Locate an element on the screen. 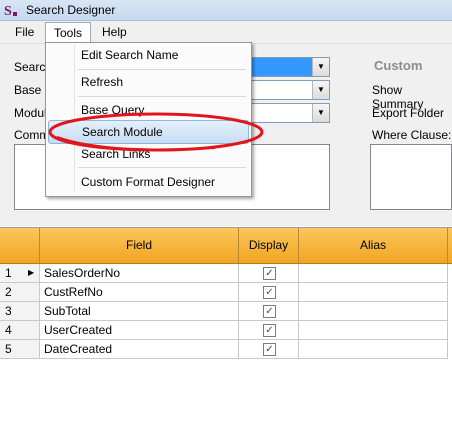  row-number: 4 is located at coordinates (8, 330).